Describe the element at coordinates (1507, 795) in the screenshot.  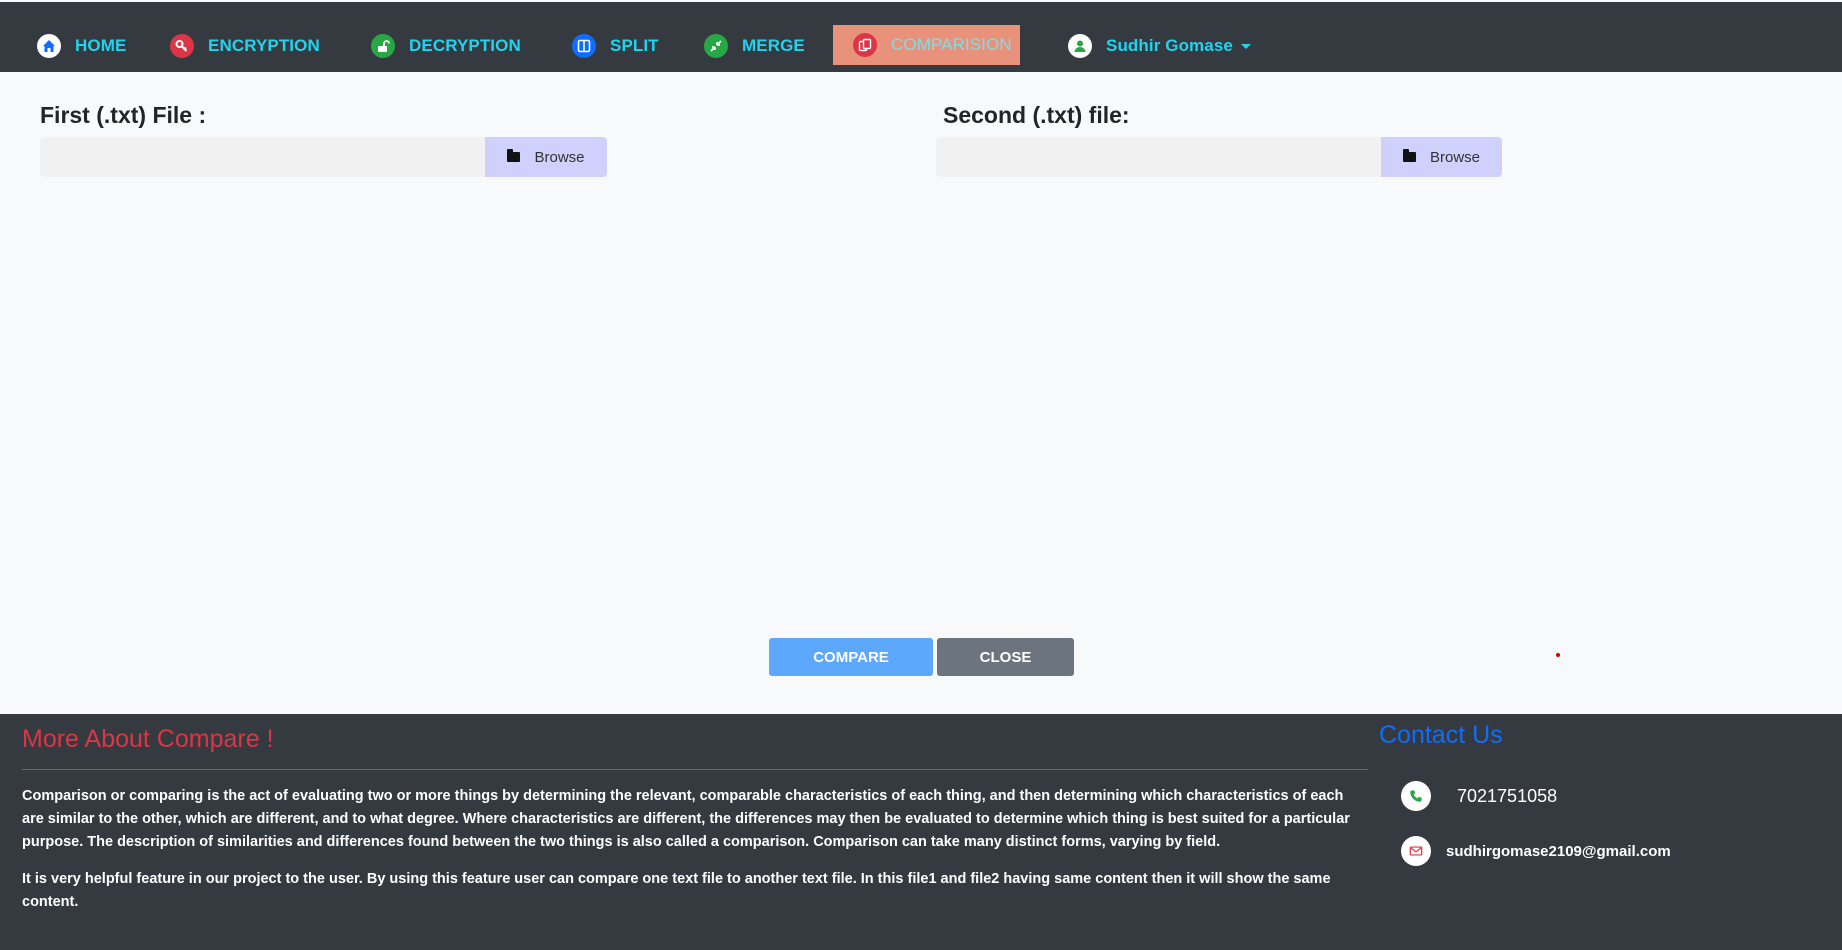
I see `phone-number: 7021751058` at that location.